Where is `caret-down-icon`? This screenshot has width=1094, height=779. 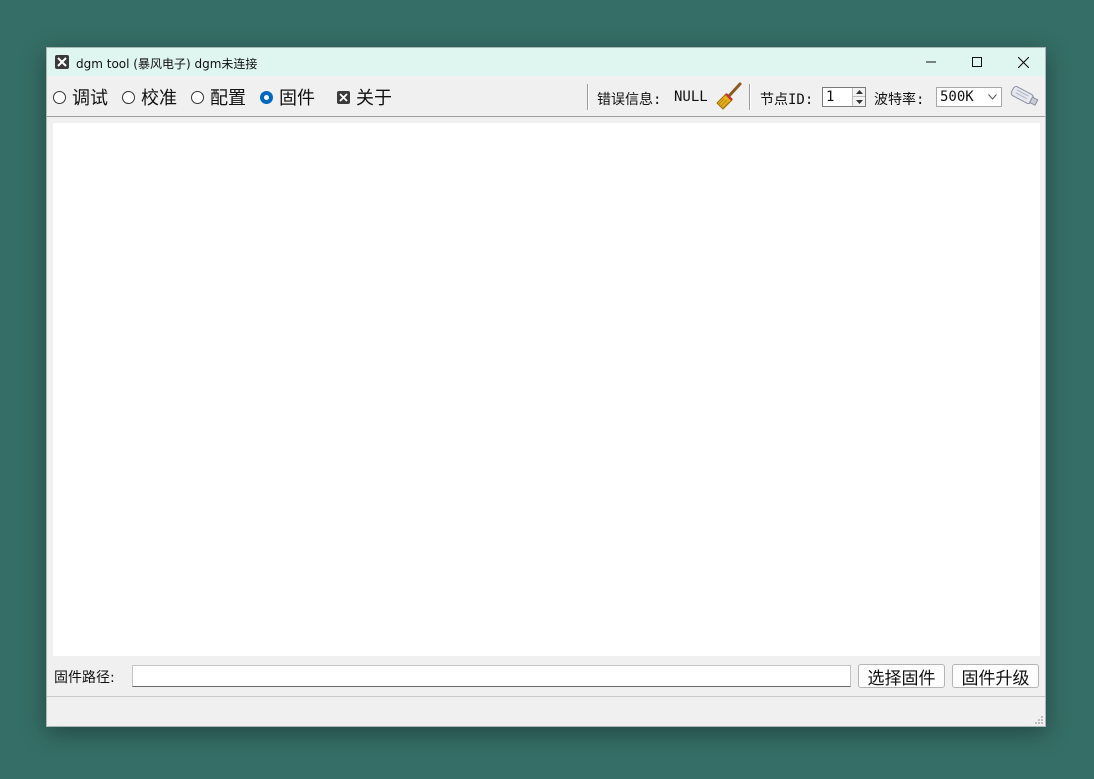
caret-down-icon is located at coordinates (859, 101).